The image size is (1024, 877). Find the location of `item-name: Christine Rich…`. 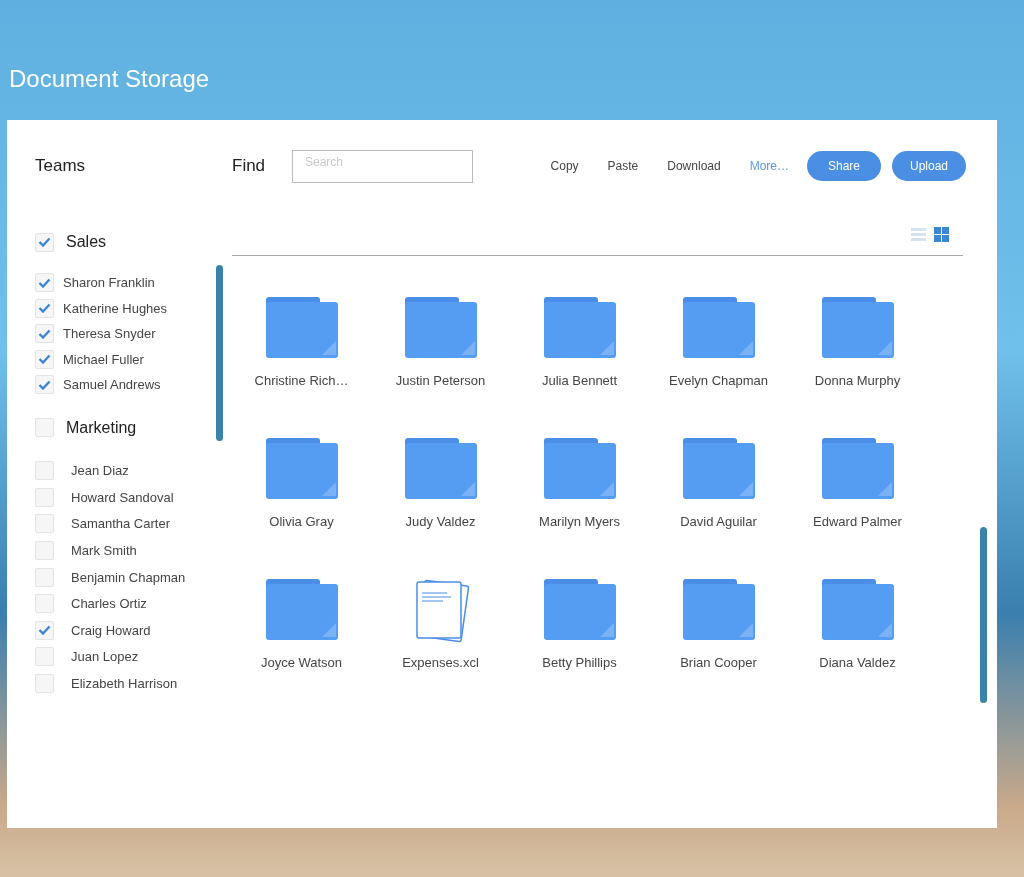

item-name: Christine Rich… is located at coordinates (301, 380).